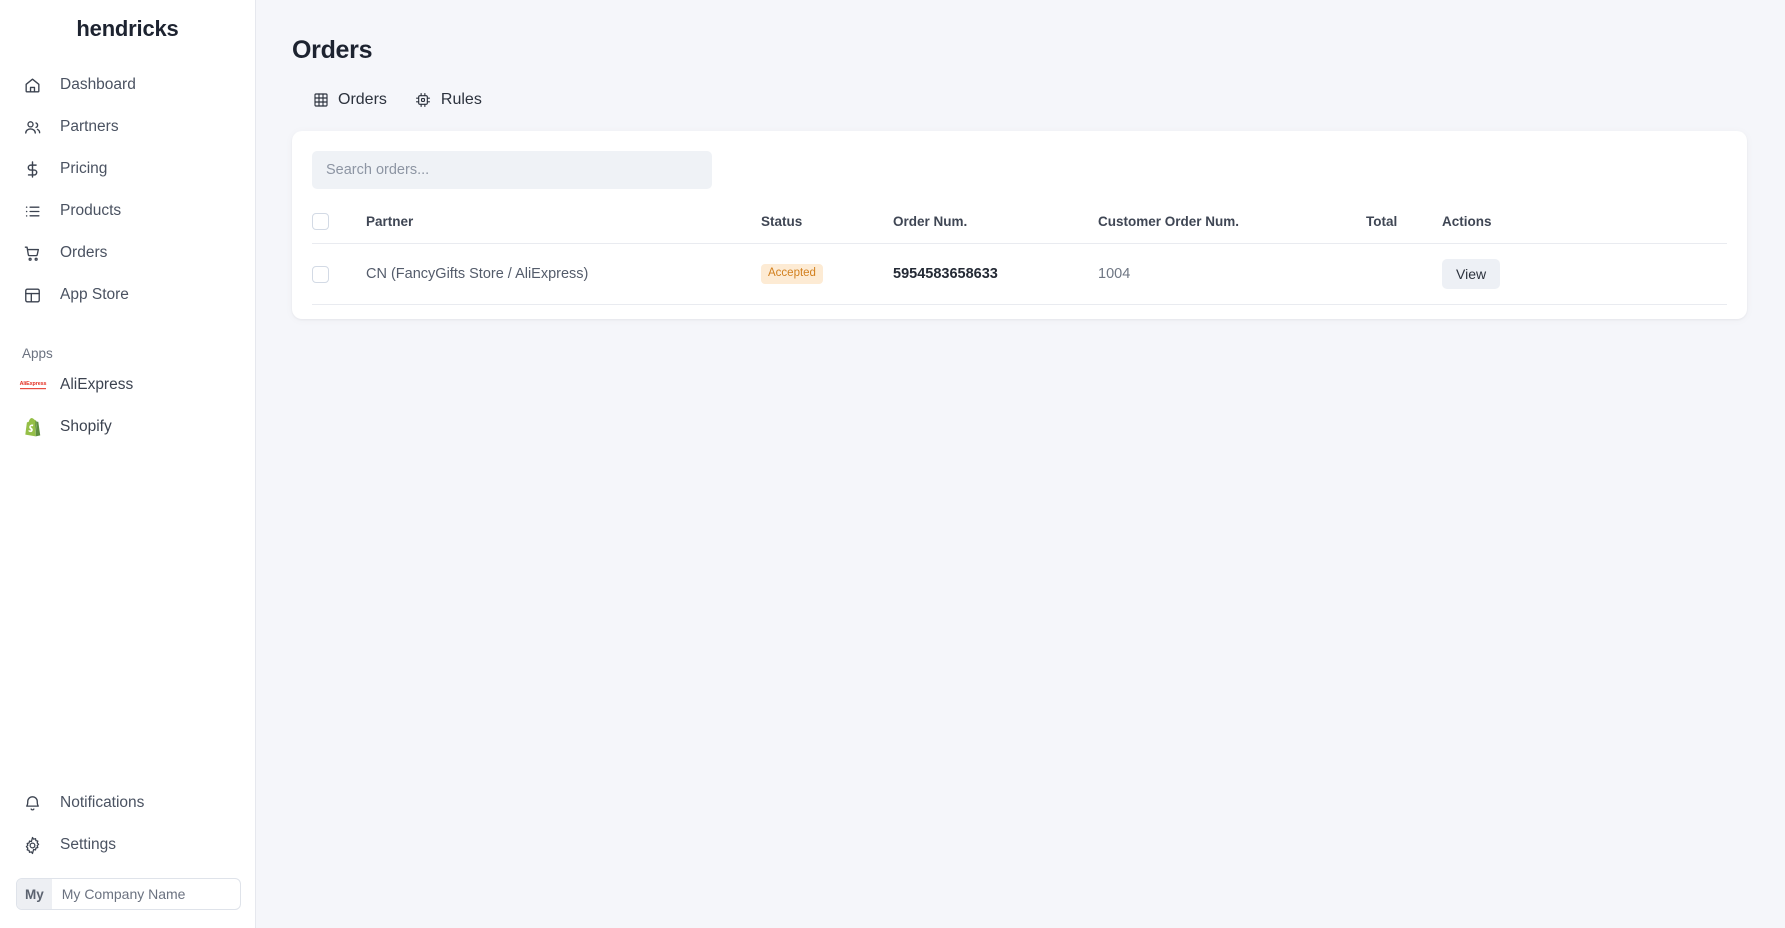 Image resolution: width=1785 pixels, height=928 pixels. What do you see at coordinates (320, 274) in the screenshot?
I see `row-checkbox` at bounding box center [320, 274].